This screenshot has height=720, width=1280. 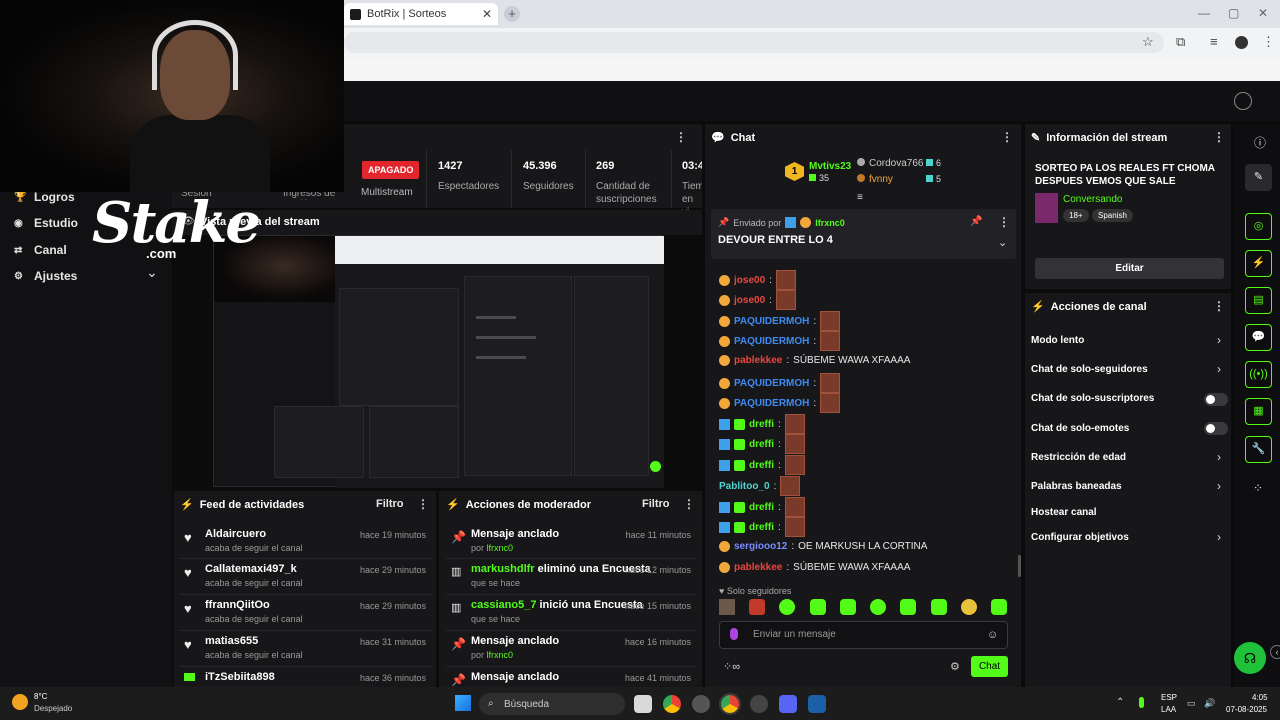 What do you see at coordinates (754, 42) in the screenshot?
I see `address-input` at bounding box center [754, 42].